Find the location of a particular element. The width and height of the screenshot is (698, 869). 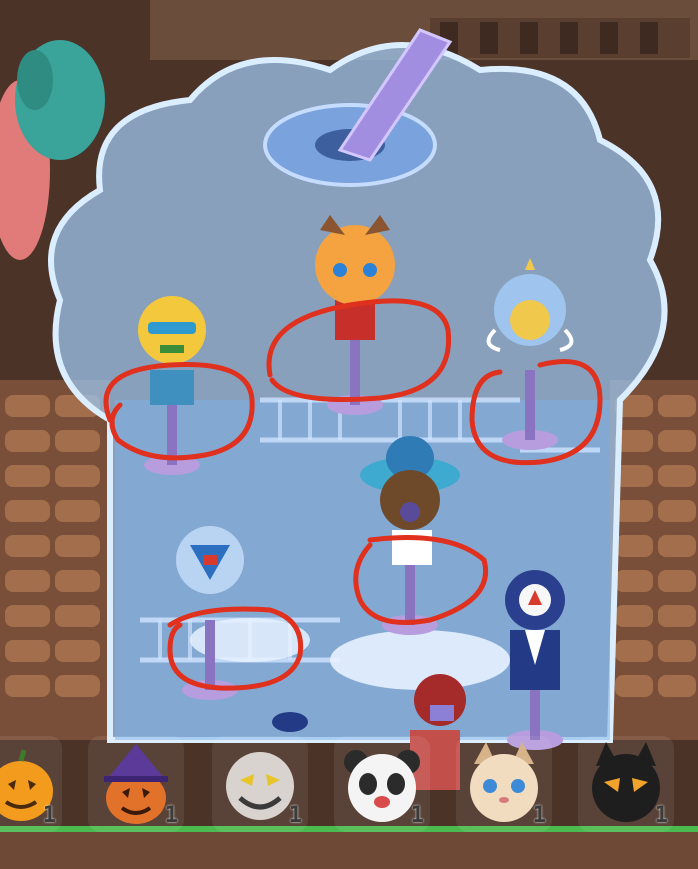

hotbar-slot-2: 1 is located at coordinates (136, 784).